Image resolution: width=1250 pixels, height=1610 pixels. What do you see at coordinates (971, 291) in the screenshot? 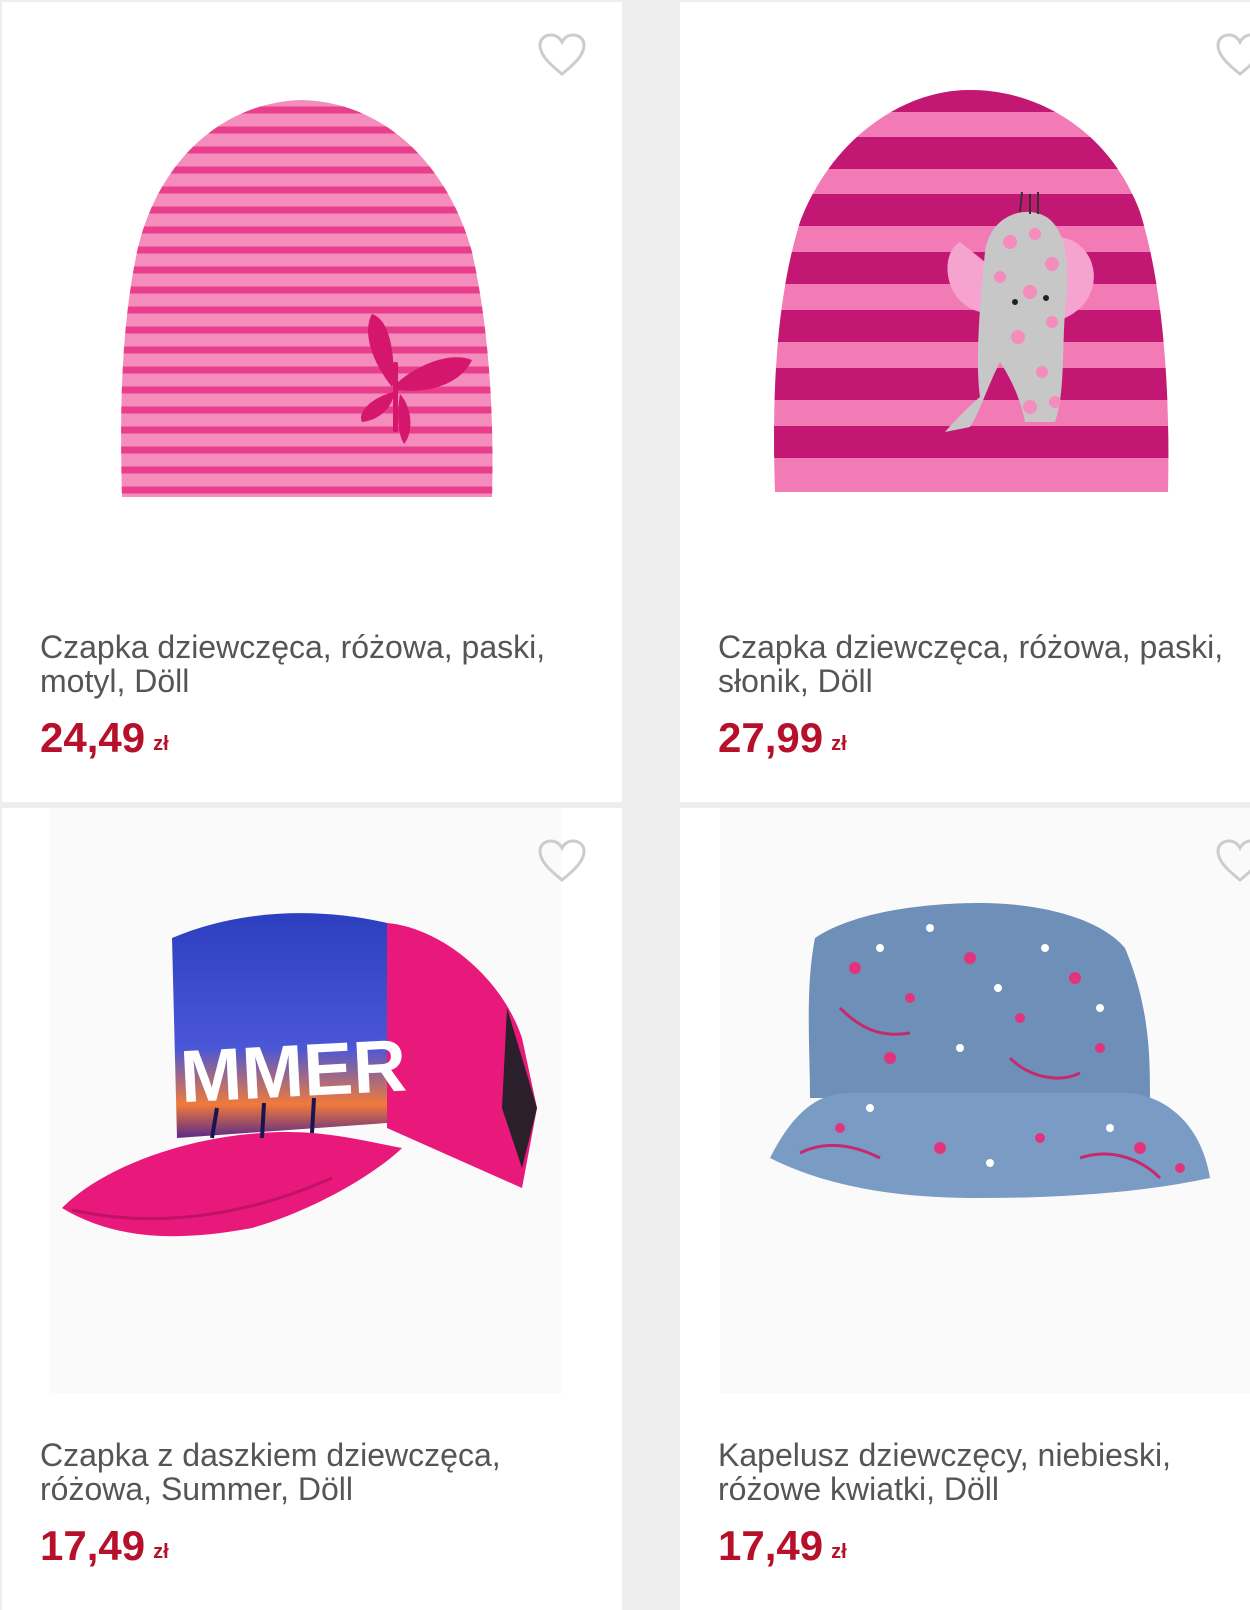
I see `pink-striped-beanie-elephant-image` at bounding box center [971, 291].